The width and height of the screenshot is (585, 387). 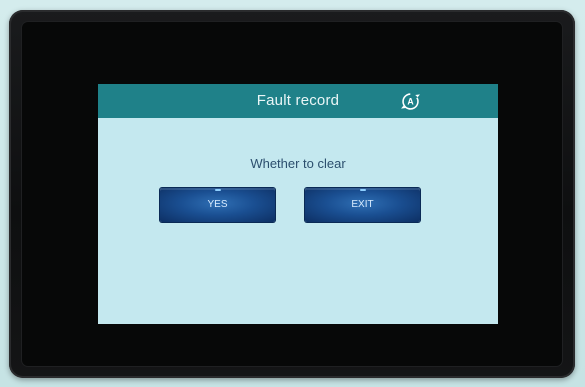 I want to click on page-title: Fault record, so click(x=298, y=100).